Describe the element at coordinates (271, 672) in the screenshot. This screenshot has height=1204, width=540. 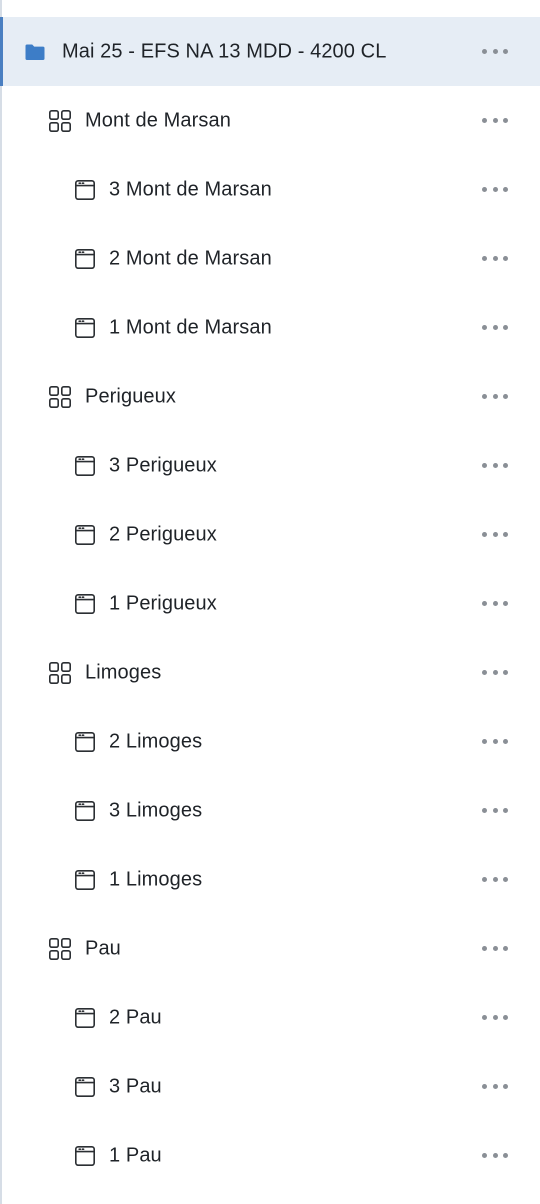
I see `tree-group-row: Limoges` at that location.